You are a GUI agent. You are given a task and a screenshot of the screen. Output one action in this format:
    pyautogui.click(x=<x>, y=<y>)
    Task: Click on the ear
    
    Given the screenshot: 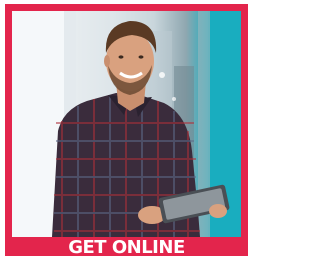 What is the action you would take?
    pyautogui.click(x=107, y=61)
    